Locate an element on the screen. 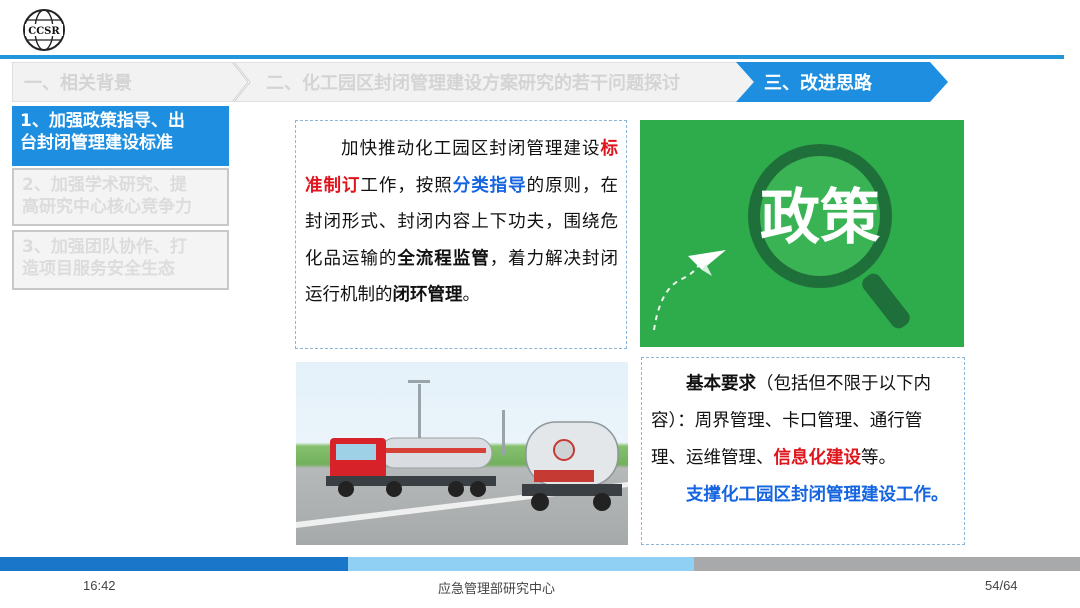 This screenshot has height=608, width=1080. sidebar-item-policy: 1、加强政策指导、出 台封闭管理建设标准 is located at coordinates (120, 136).